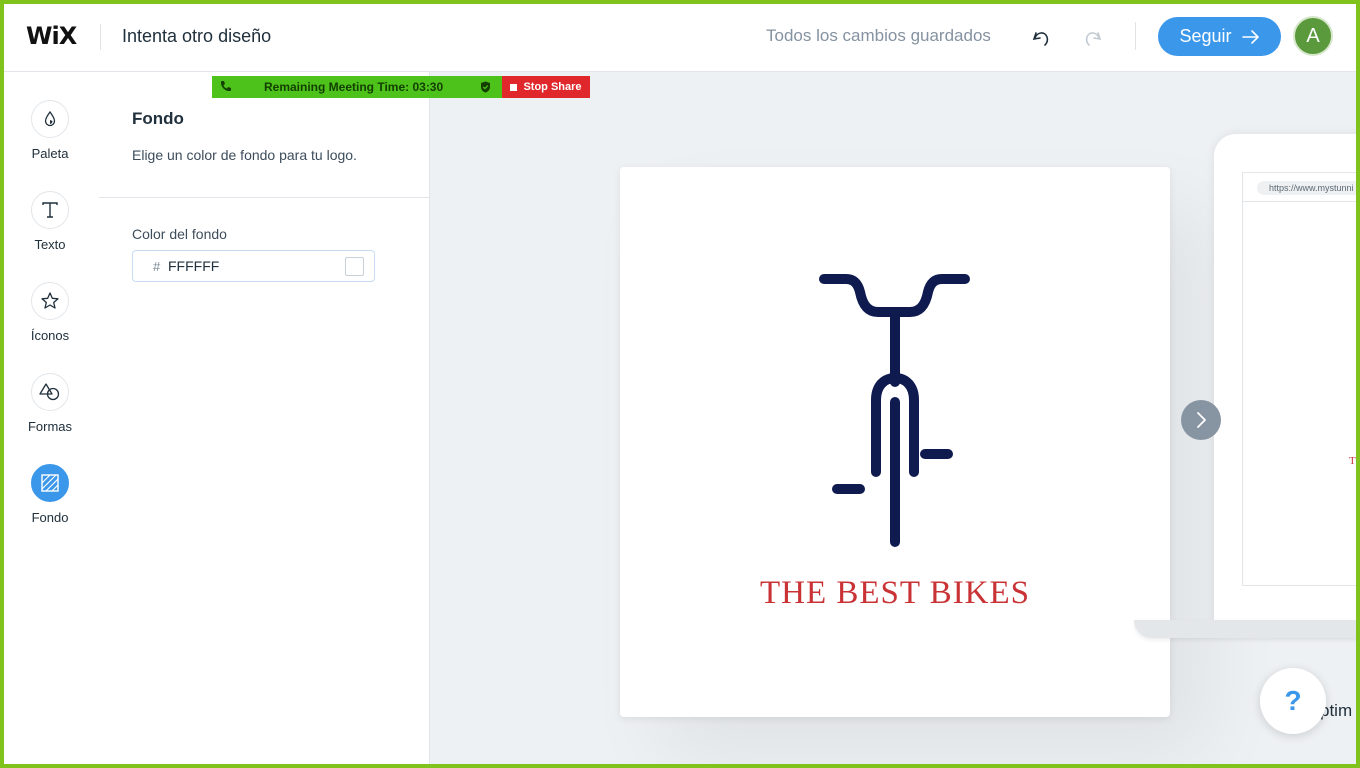 The height and width of the screenshot is (768, 1360). I want to click on sidebar-item-paleta: Paleta, so click(50, 130).